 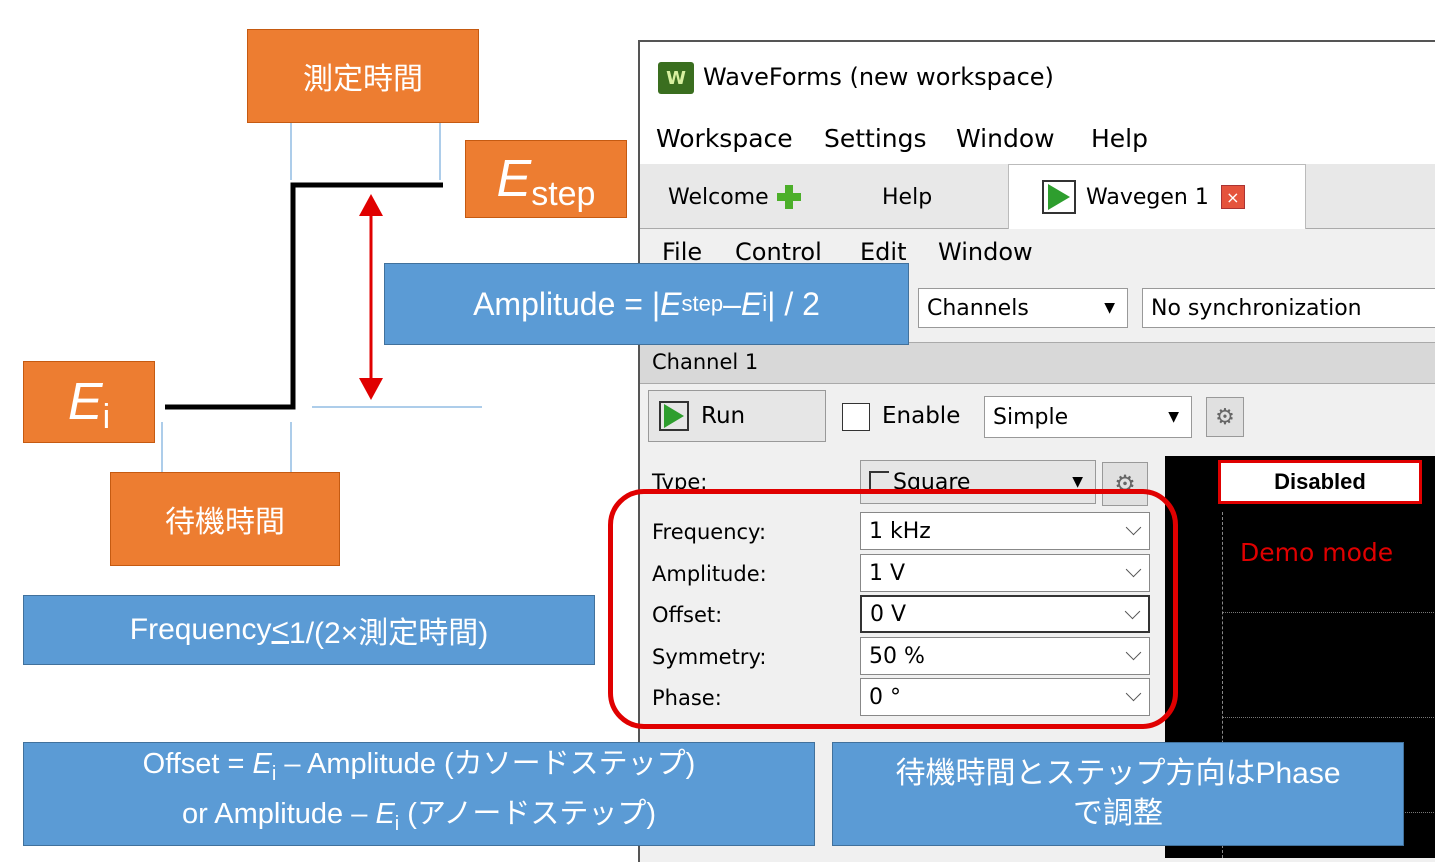 I want to click on scope-status-text: Disabled, so click(x=1320, y=481).